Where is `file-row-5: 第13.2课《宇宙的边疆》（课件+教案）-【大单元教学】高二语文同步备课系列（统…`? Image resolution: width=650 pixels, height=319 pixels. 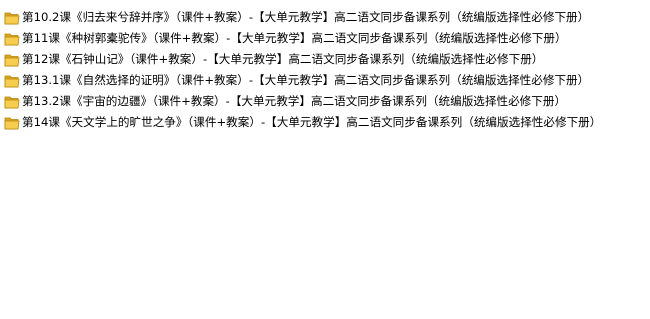 file-row-5: 第13.2课《宇宙的边疆》（课件+教案）-【大单元教学】高二语文同步备课系列（统… is located at coordinates (325, 101).